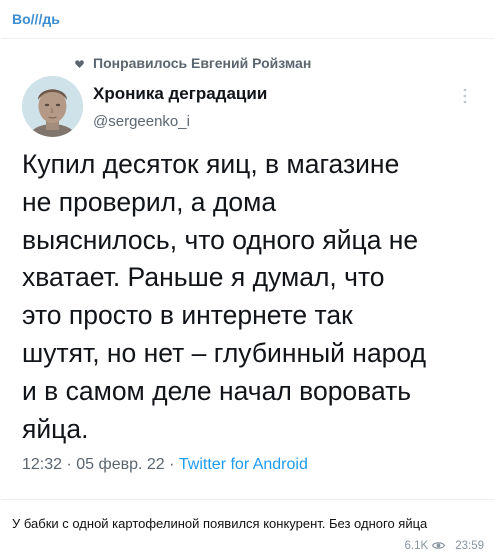 Image resolution: width=494 pixels, height=560 pixels. Describe the element at coordinates (243, 464) in the screenshot. I see `tweet-source: Twitter for Android` at that location.